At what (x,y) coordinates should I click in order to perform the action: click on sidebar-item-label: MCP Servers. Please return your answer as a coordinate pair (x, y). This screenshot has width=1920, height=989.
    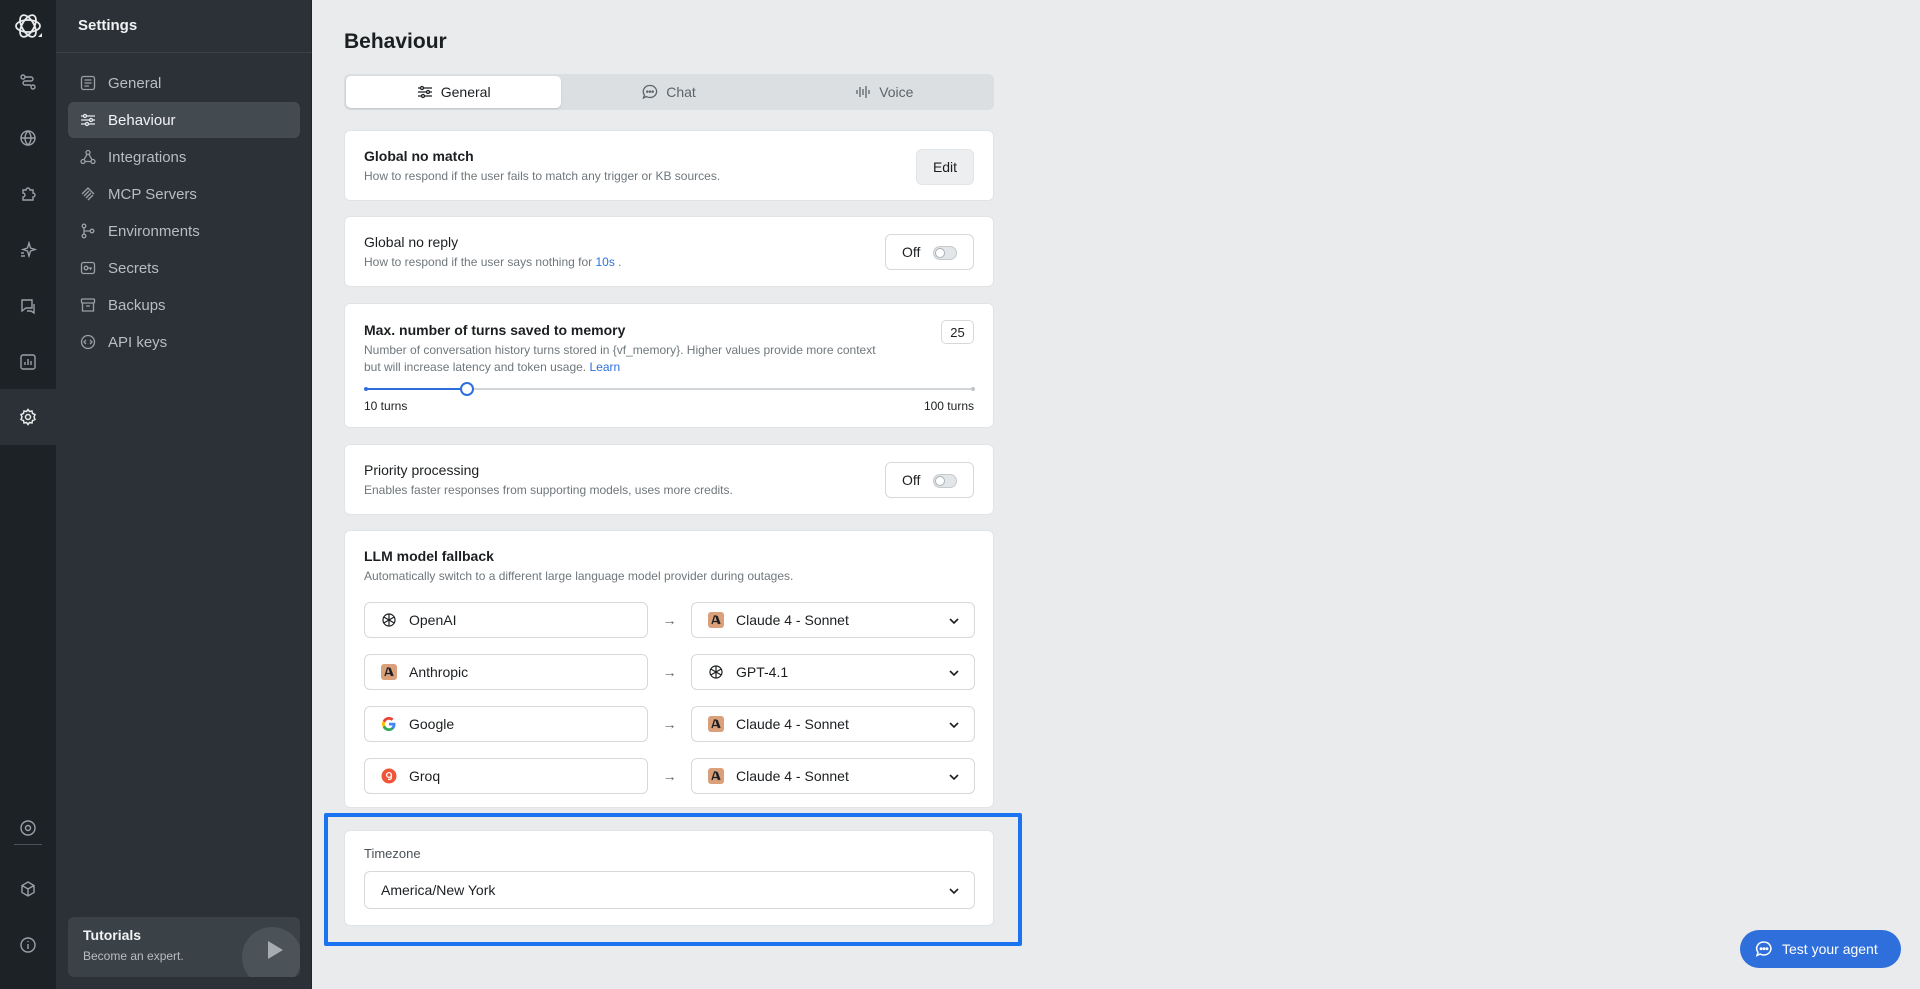
    Looking at the image, I should click on (152, 194).